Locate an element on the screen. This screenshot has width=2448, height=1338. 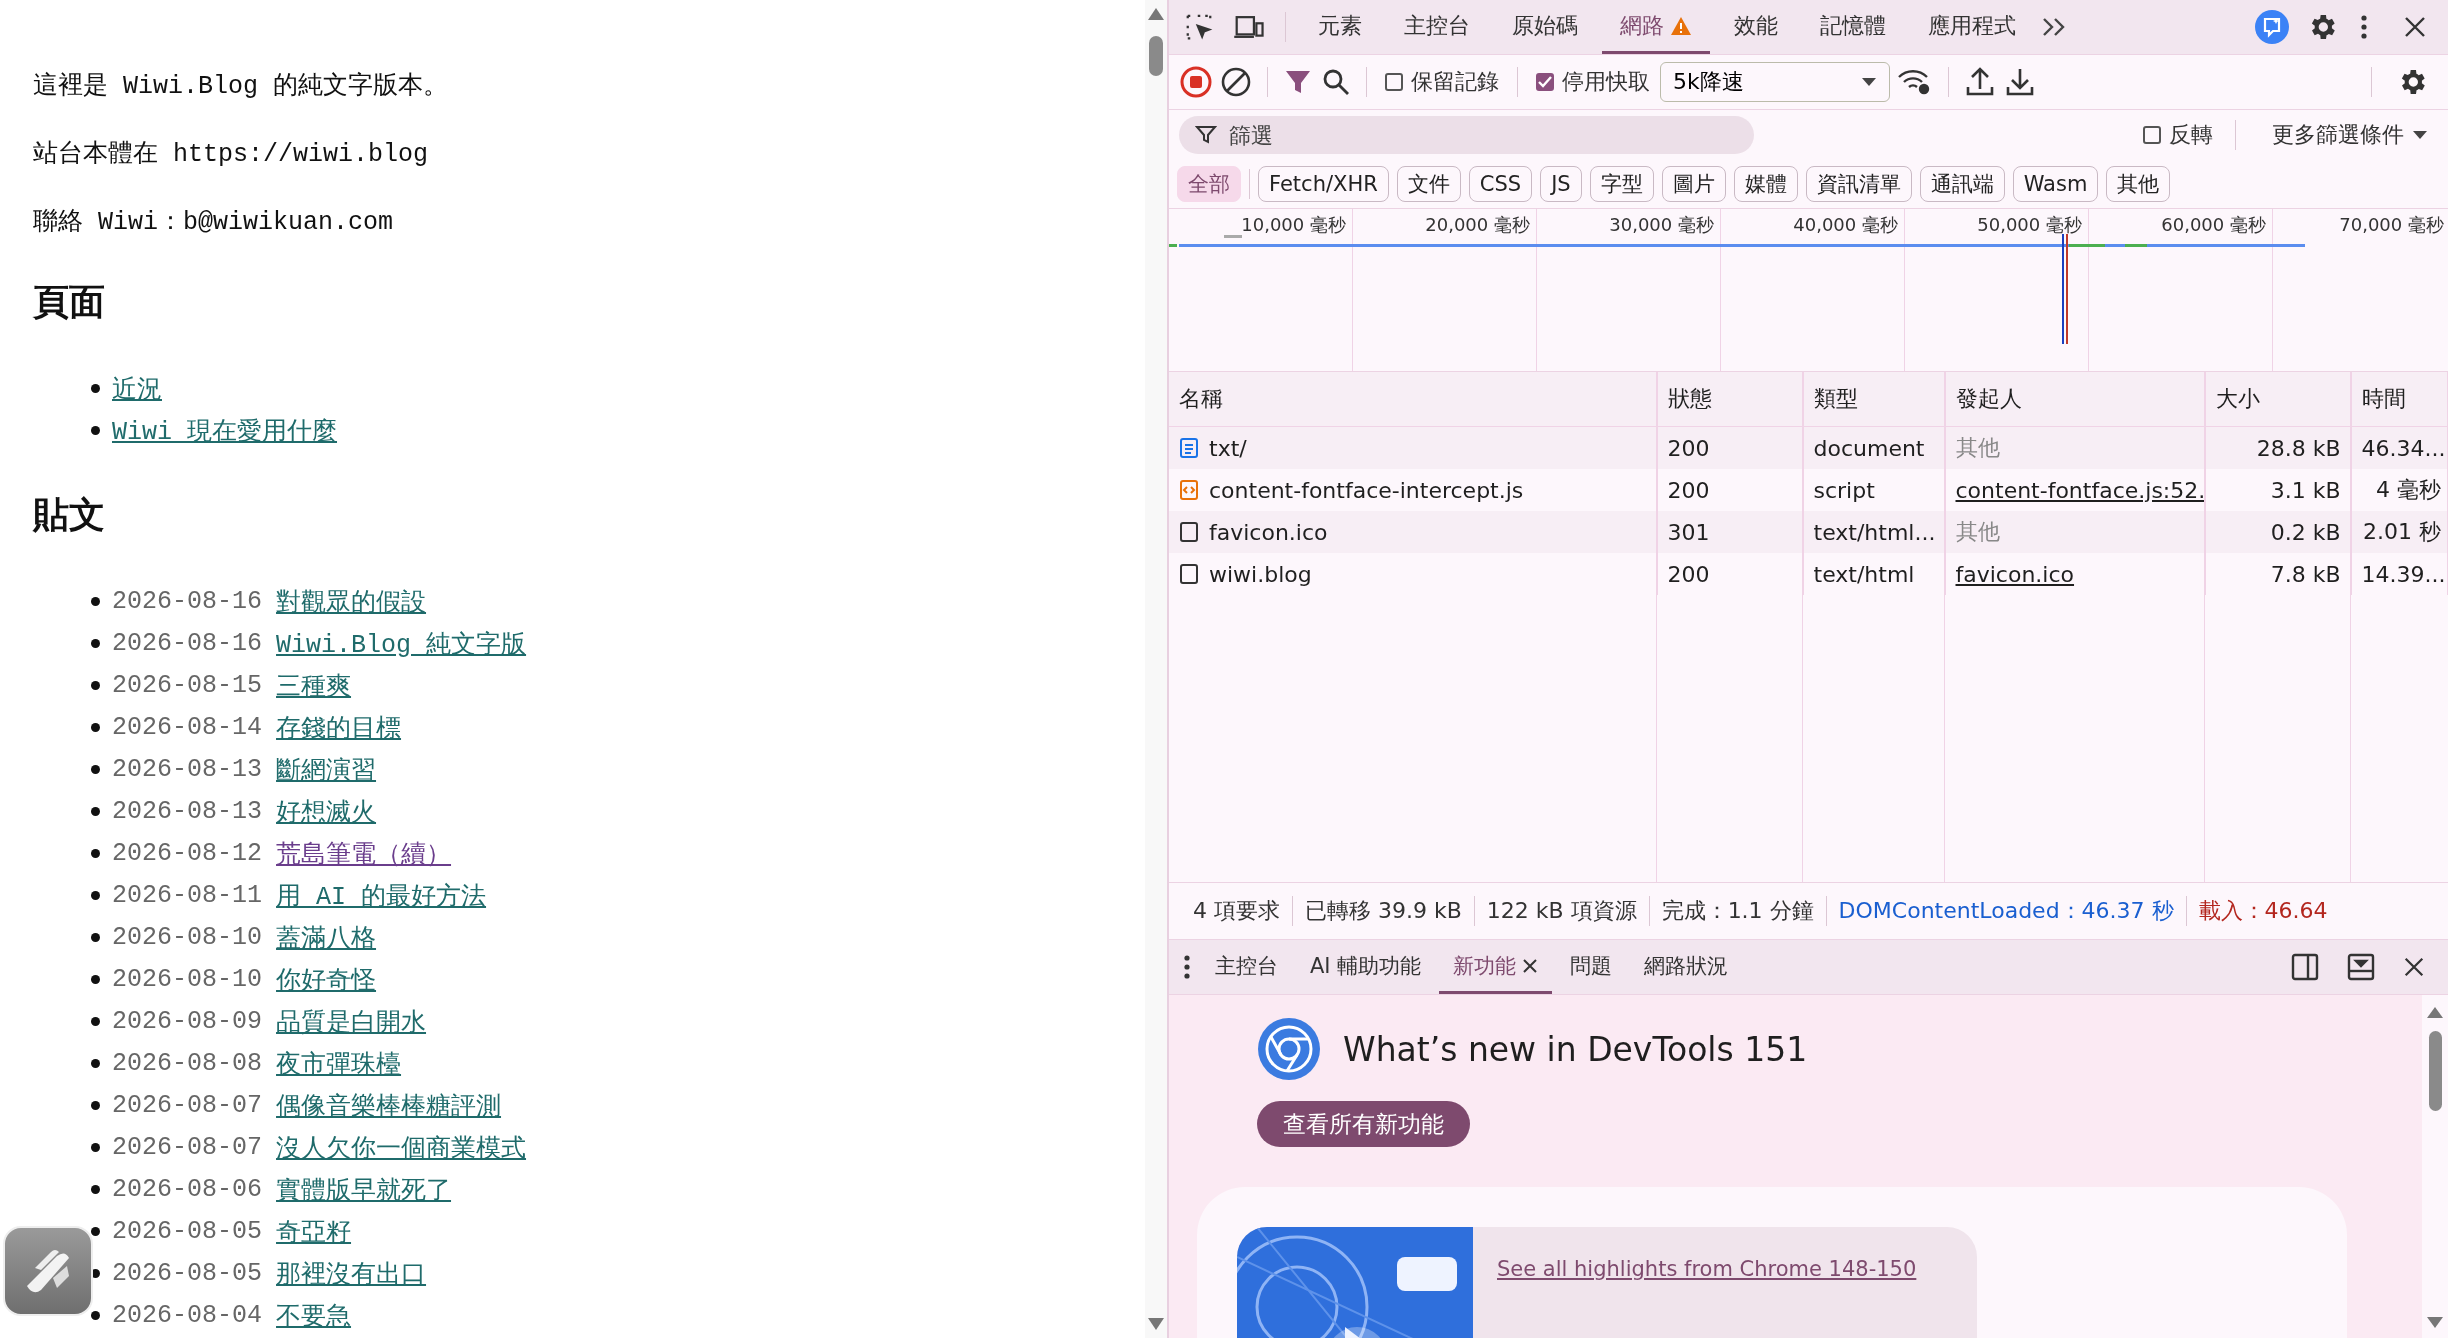
type-filter-chip: 資訊清單 is located at coordinates (1858, 184).